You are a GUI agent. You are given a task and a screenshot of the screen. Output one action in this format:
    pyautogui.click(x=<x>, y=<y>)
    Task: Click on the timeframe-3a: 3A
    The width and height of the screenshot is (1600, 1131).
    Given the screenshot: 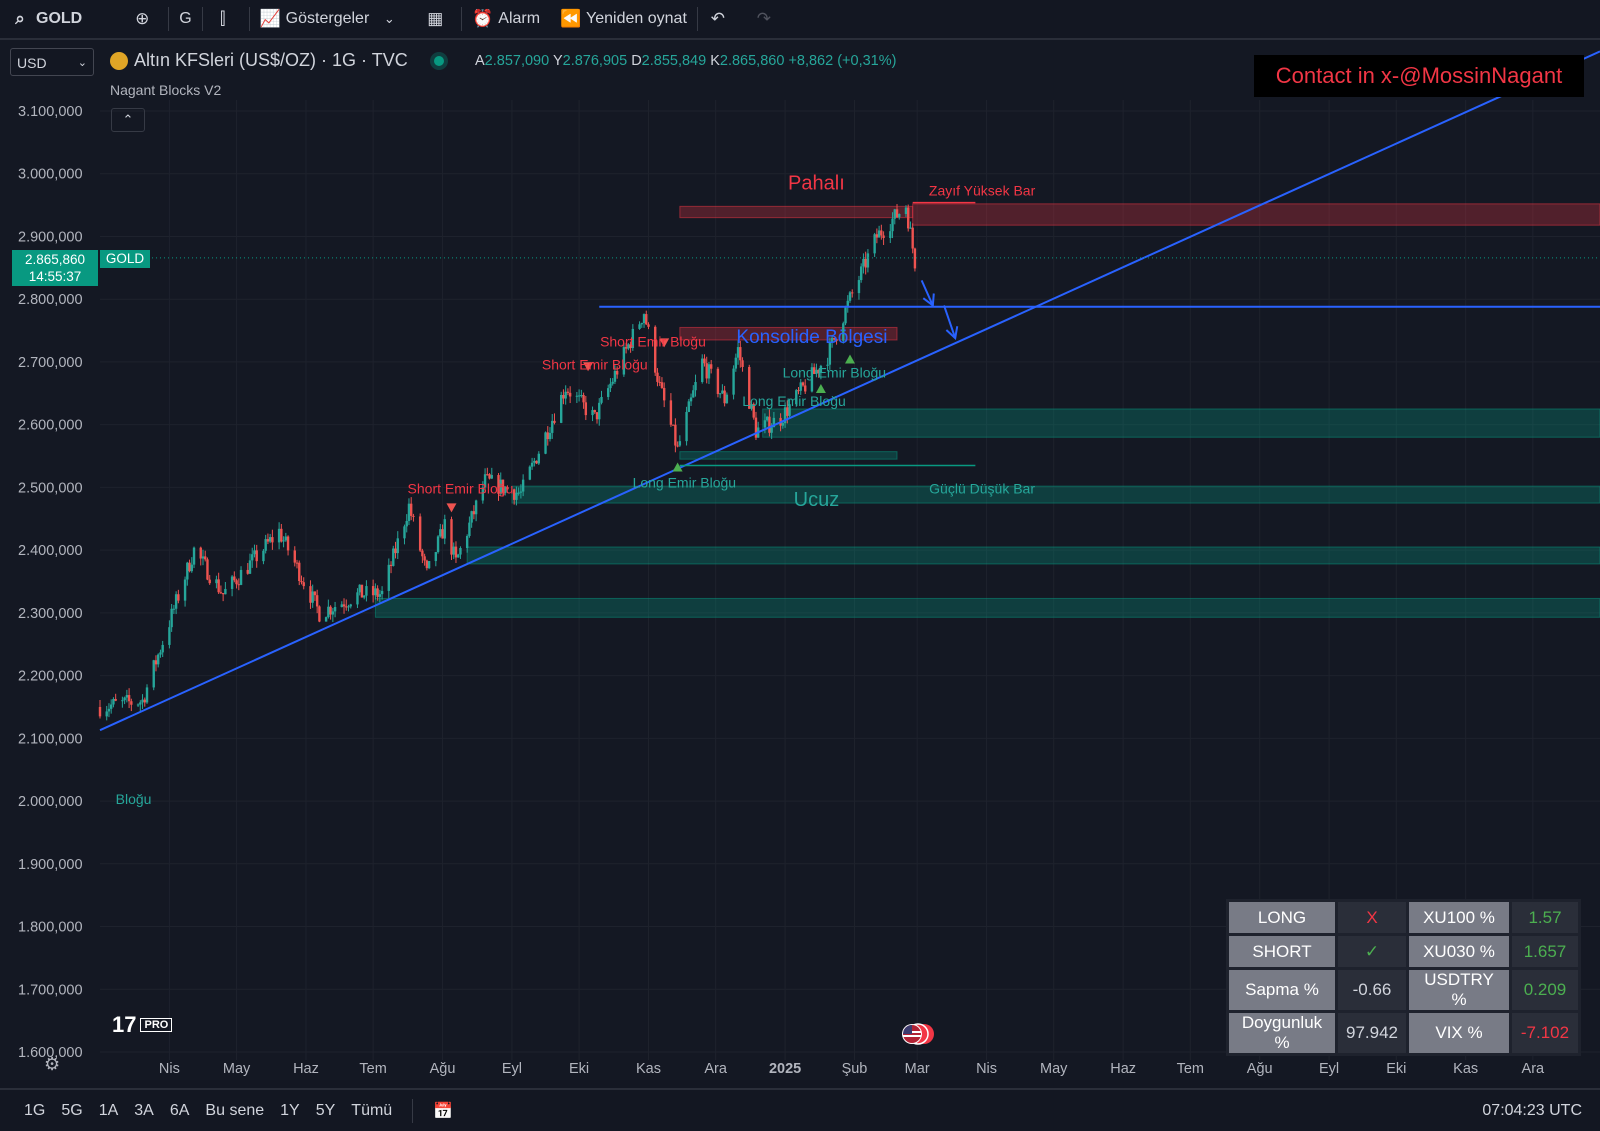 What is the action you would take?
    pyautogui.click(x=144, y=1111)
    